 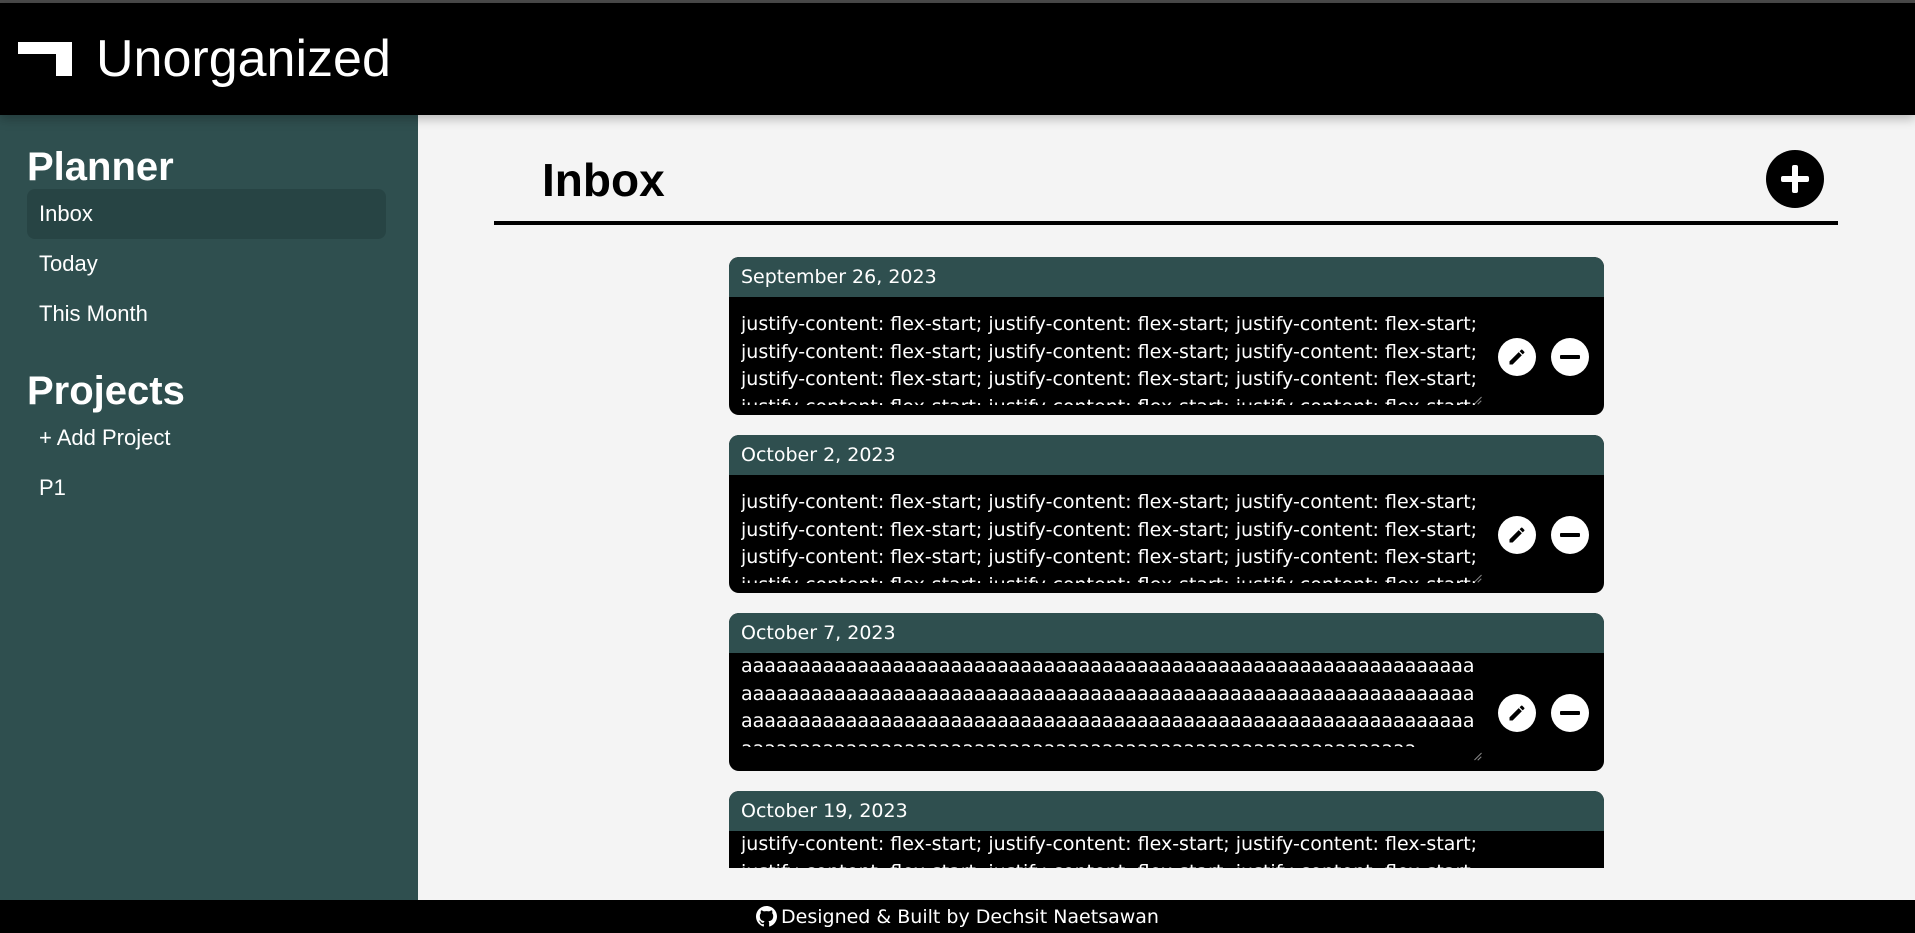 What do you see at coordinates (1166, 455) in the screenshot?
I see `task-date: October 2, 2023` at bounding box center [1166, 455].